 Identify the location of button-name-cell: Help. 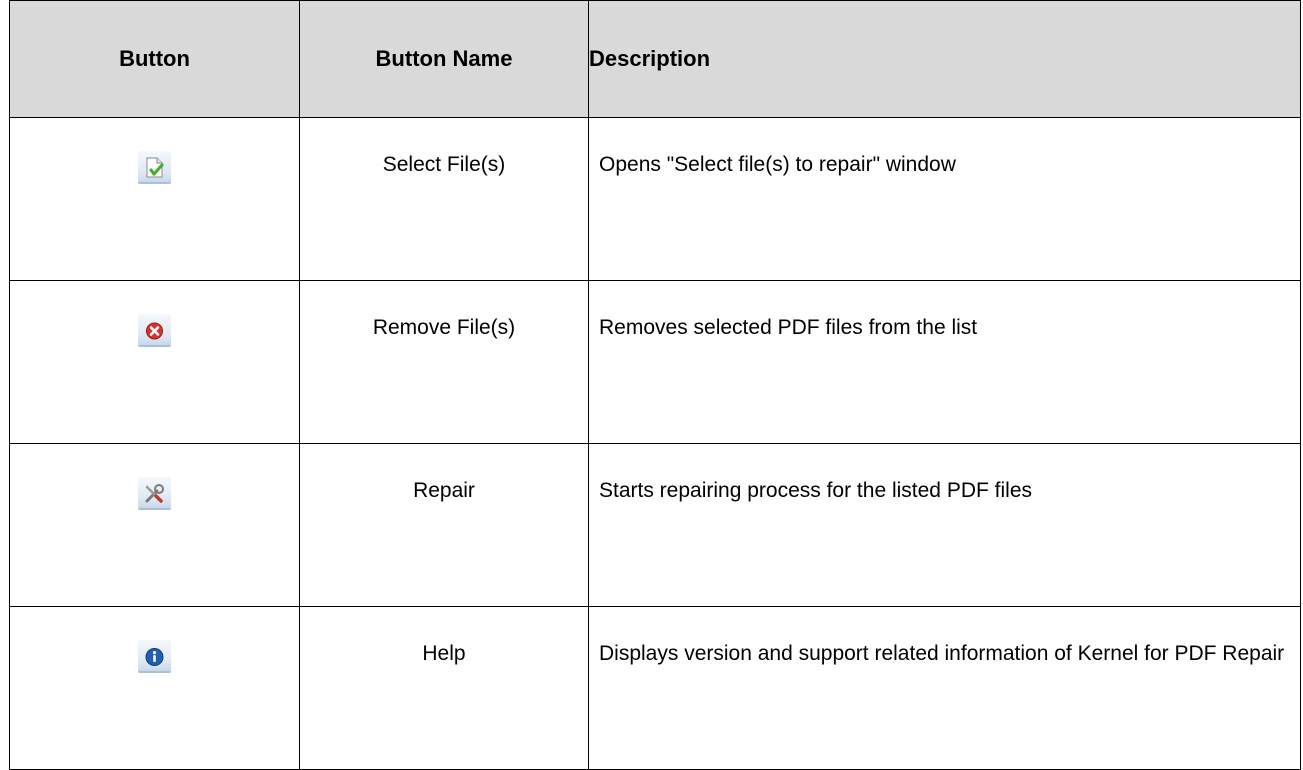
(444, 688).